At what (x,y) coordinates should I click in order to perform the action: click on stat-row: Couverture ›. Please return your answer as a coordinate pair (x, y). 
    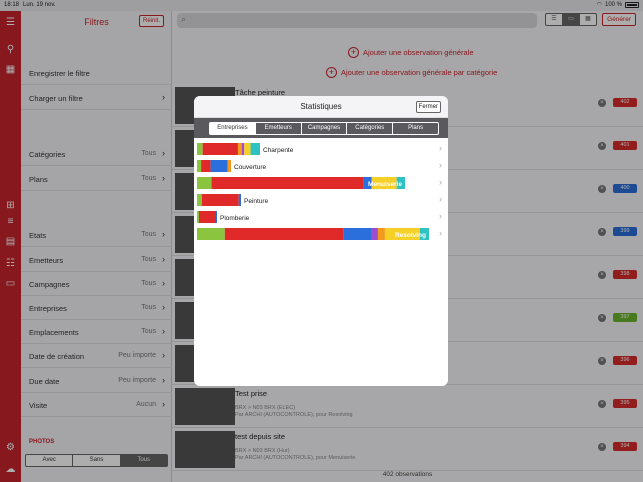
    Looking at the image, I should click on (321, 166).